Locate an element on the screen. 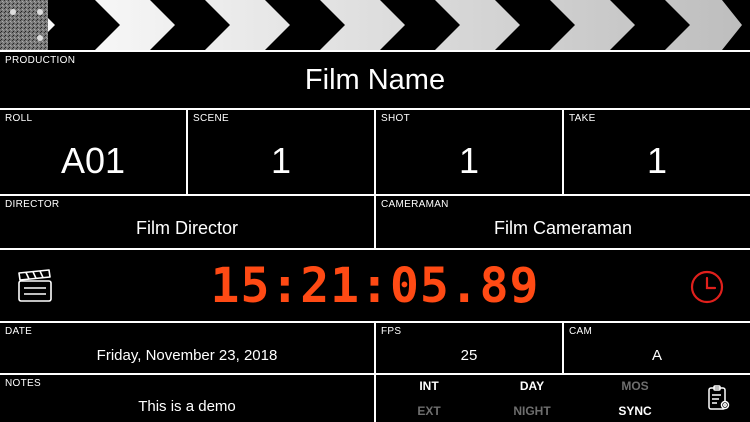 This screenshot has width=750, height=422. cam-field: CAM A is located at coordinates (656, 348).